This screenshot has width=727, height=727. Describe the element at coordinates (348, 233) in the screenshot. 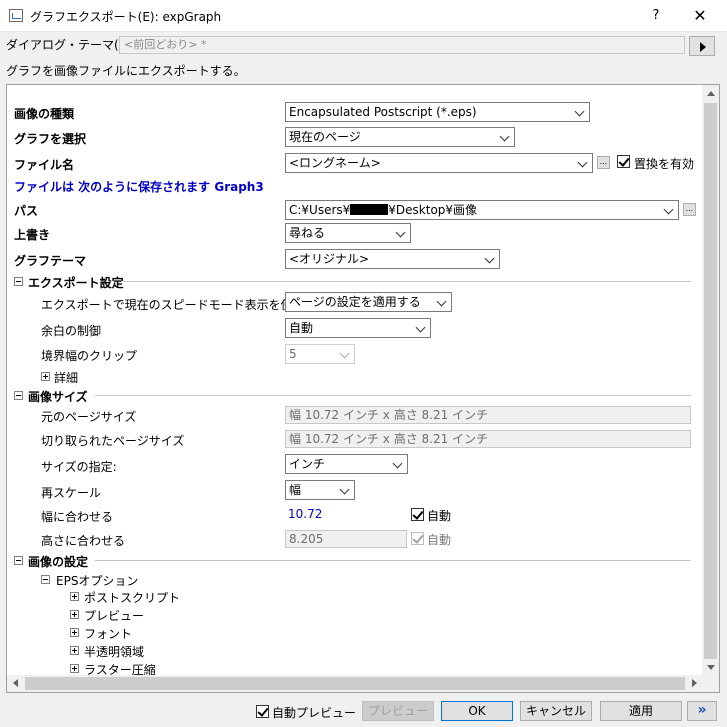

I see `overwrite-select: 尋ねる` at that location.